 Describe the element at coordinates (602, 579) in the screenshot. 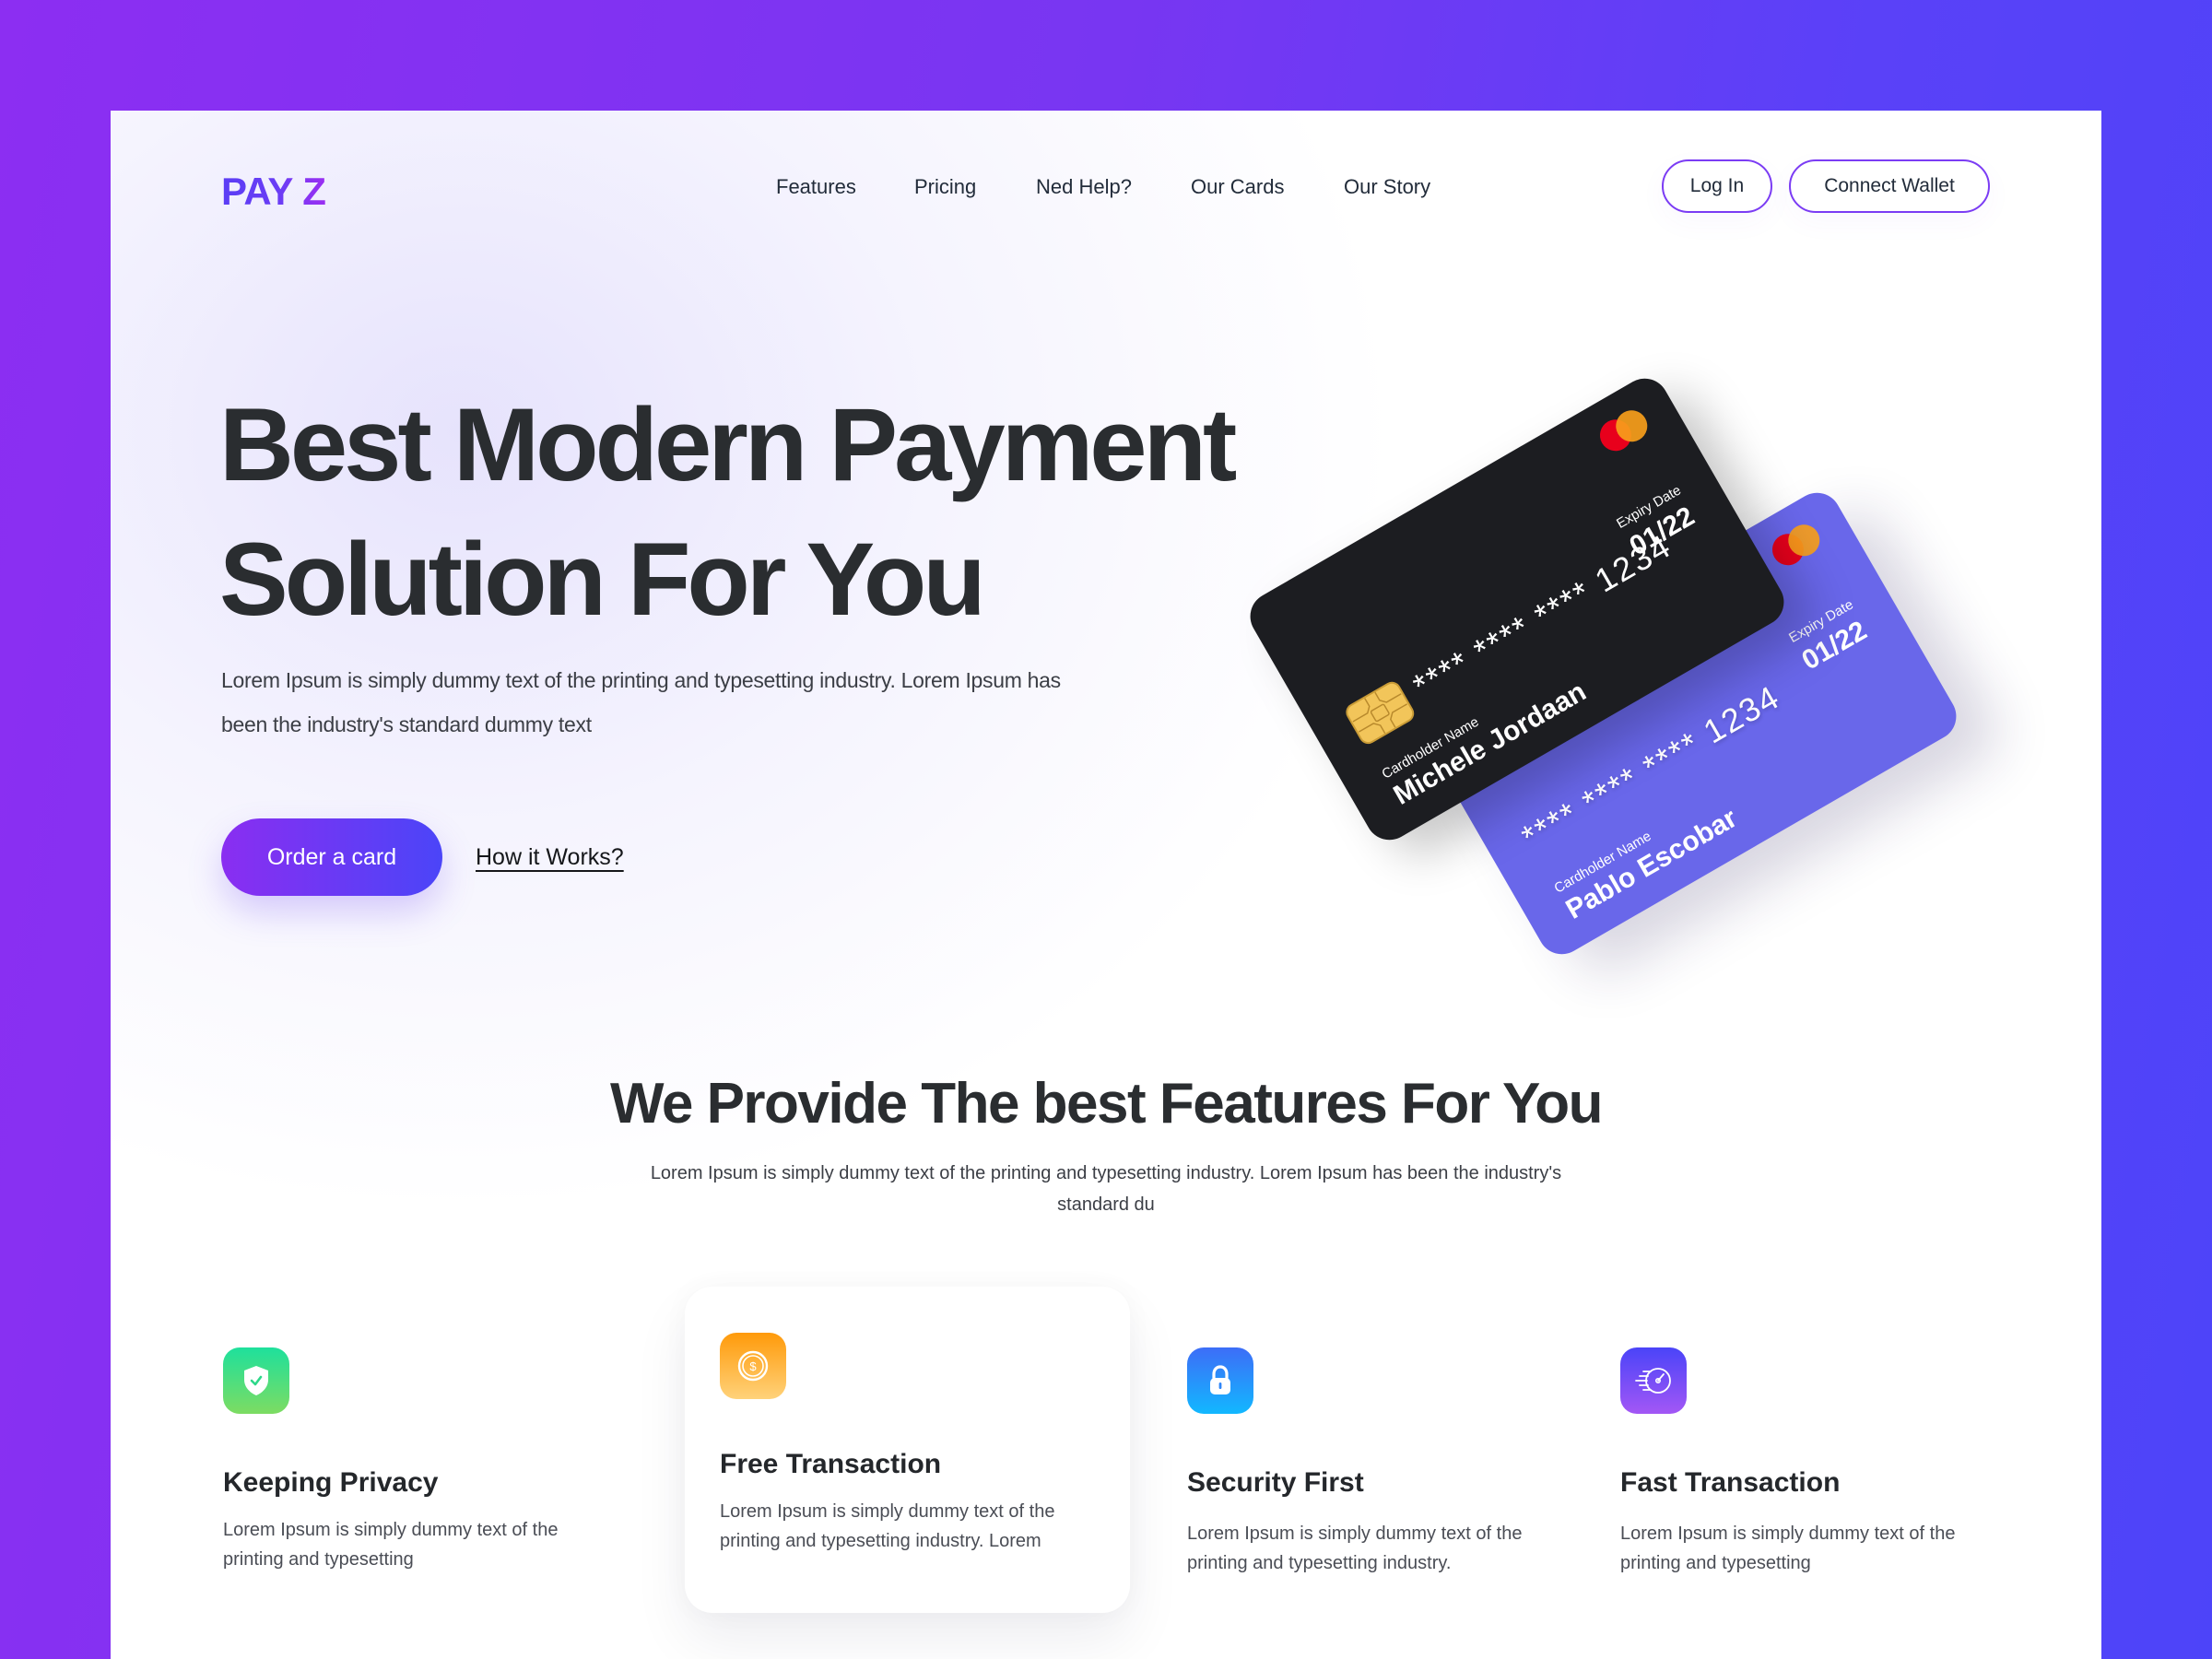

I see `hero-headline-line2: Solution For You` at that location.